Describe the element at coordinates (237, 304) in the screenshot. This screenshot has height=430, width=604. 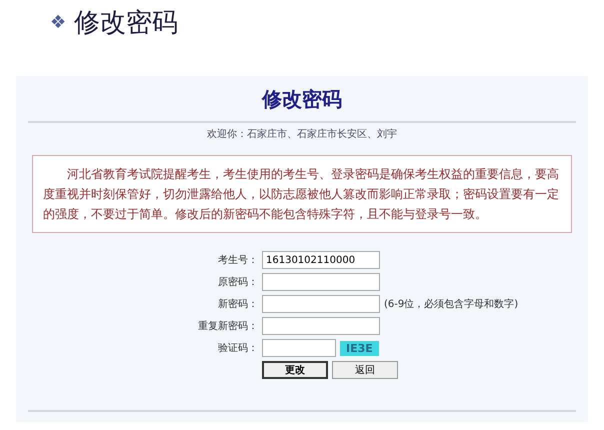
I see `field-label: 新密码：` at that location.